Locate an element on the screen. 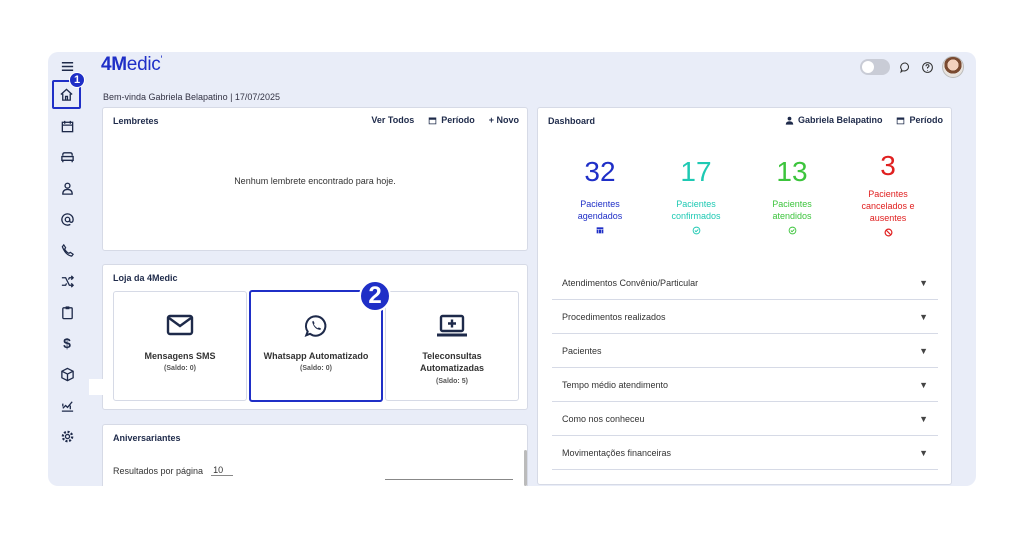  accordion-movimentacoes: Movimentações financeiras ▼ is located at coordinates (745, 453).